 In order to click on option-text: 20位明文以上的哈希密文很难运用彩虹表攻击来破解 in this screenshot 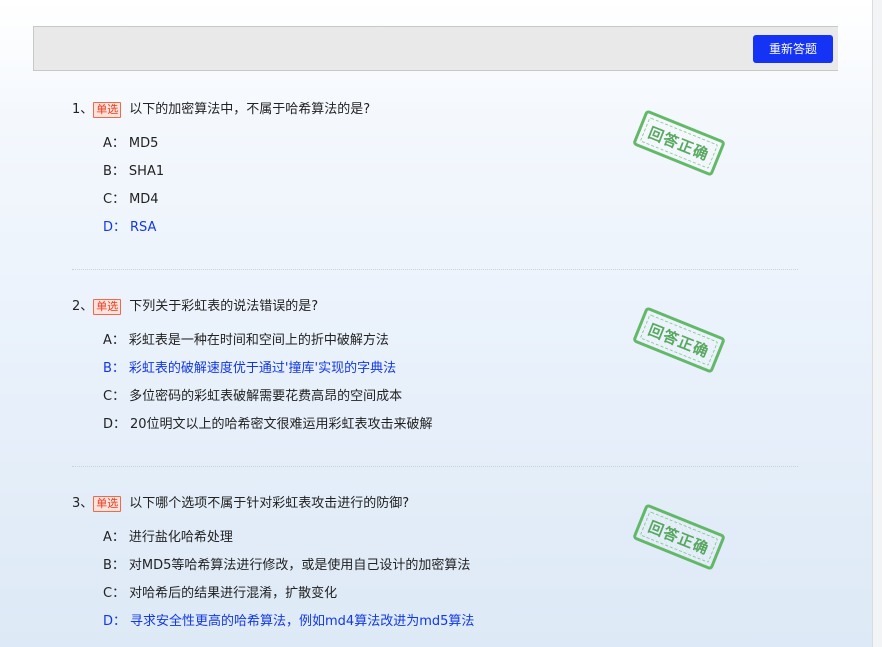, I will do `click(281, 424)`.